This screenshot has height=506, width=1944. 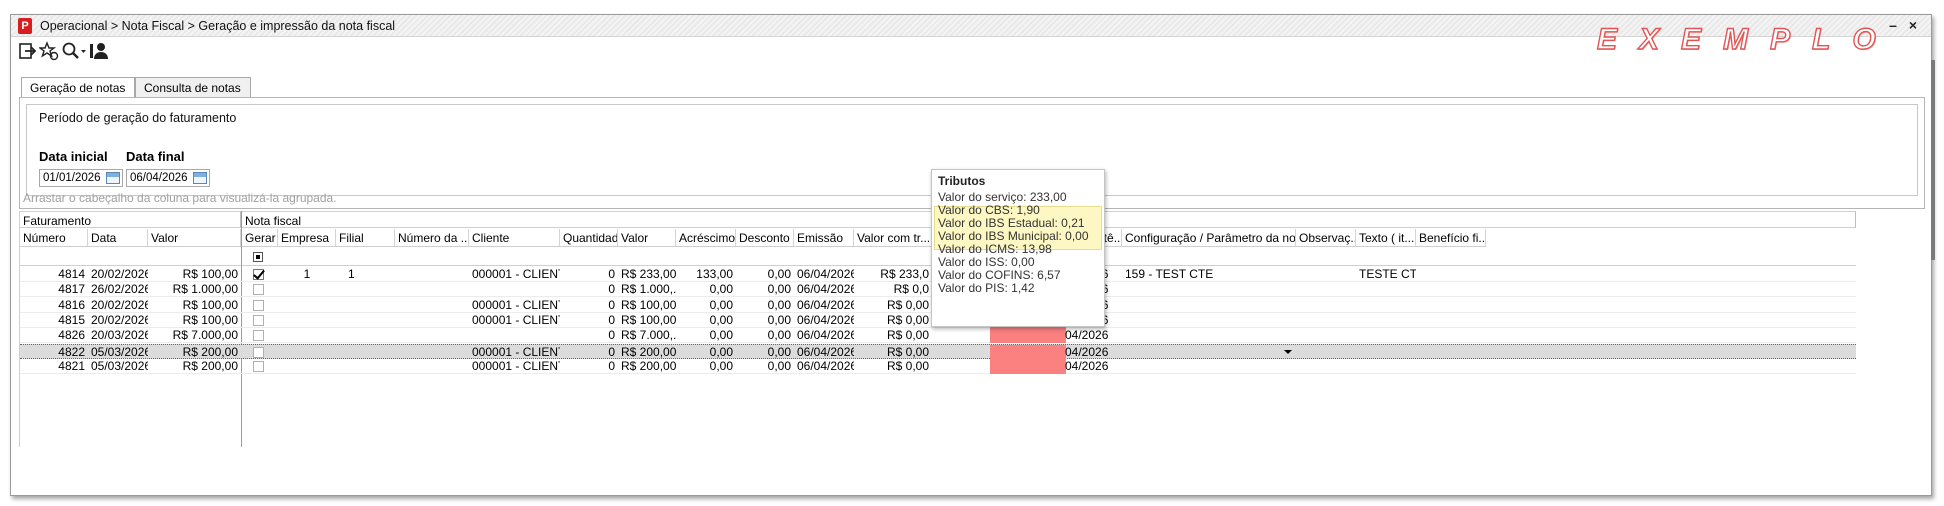 What do you see at coordinates (100, 51) in the screenshot?
I see `user-icon` at bounding box center [100, 51].